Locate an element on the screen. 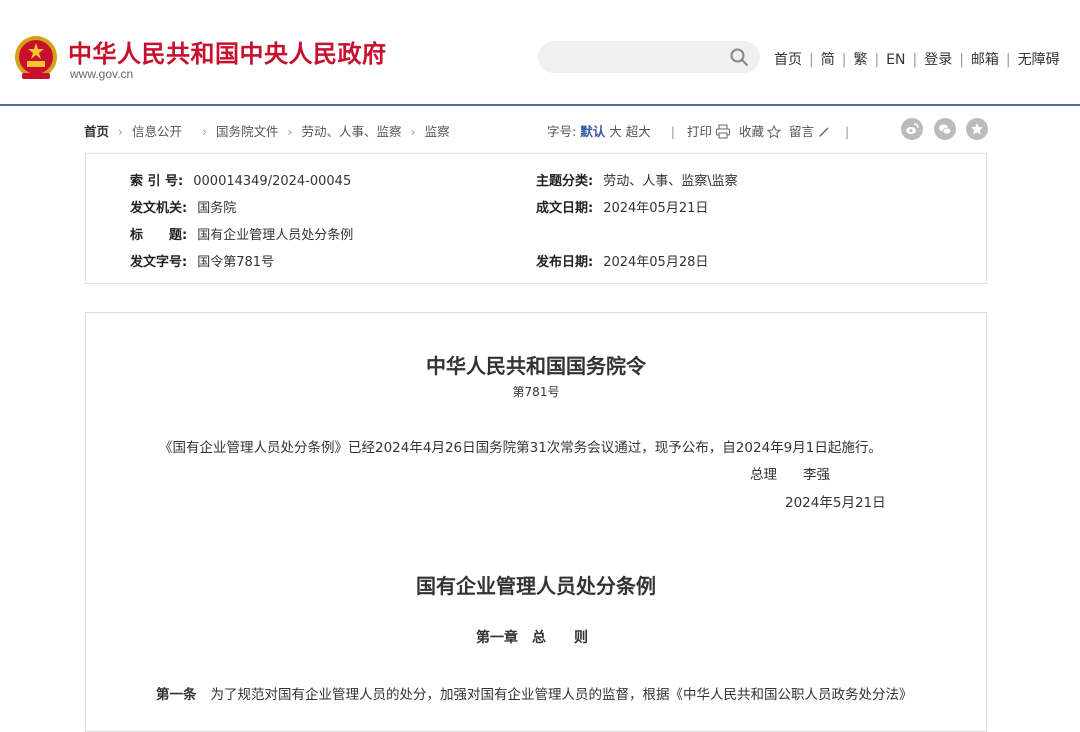 The height and width of the screenshot is (732, 1080). meta-publish-date: 发布日期: 2024年05月28日 is located at coordinates (622, 260).